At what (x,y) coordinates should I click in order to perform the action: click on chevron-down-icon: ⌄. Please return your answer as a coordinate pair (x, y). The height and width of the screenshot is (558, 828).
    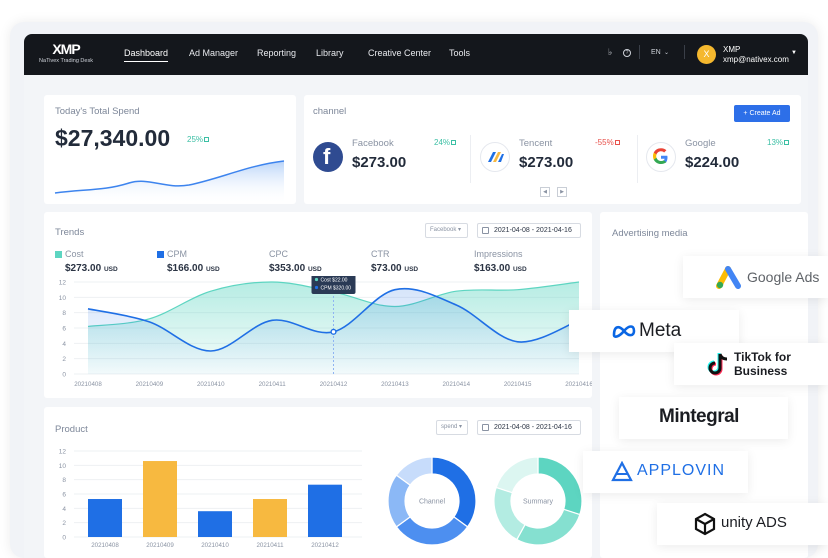
    Looking at the image, I should click on (666, 52).